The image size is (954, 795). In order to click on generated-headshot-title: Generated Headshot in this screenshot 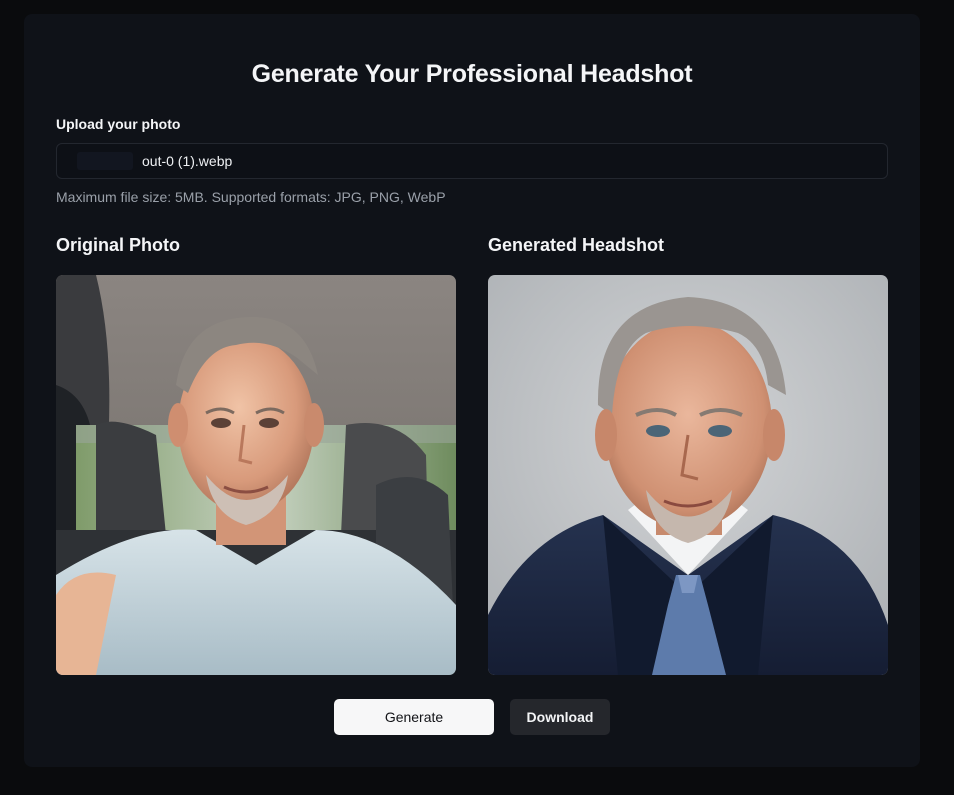, I will do `click(576, 245)`.